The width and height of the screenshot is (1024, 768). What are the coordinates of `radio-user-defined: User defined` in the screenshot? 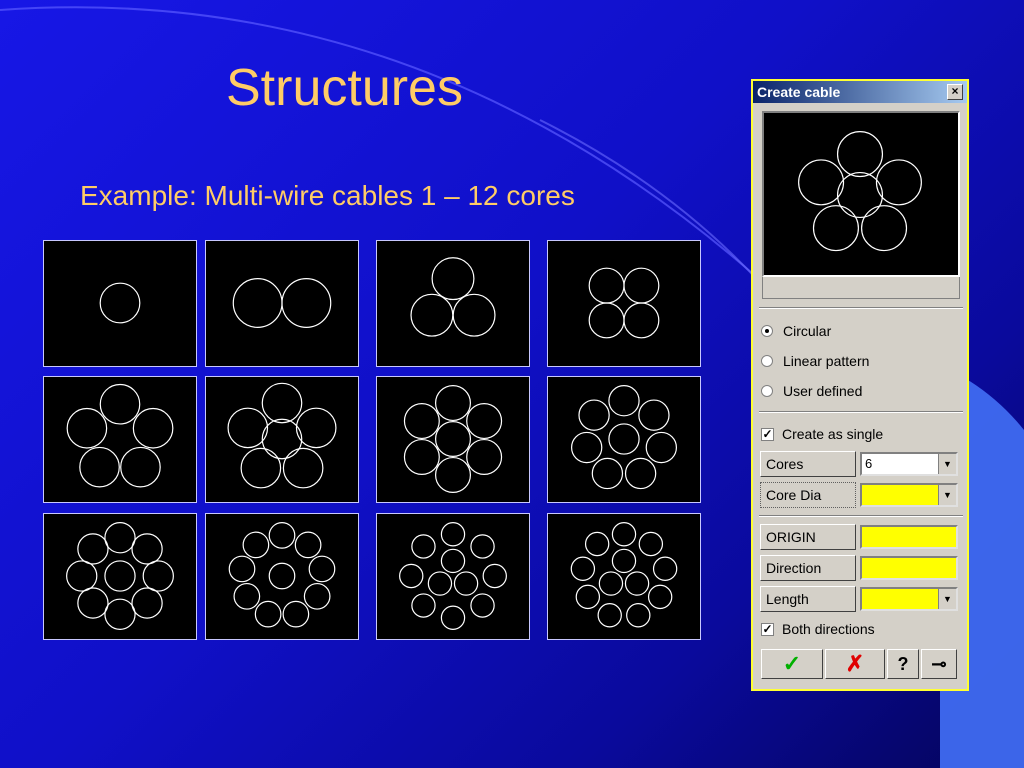 It's located at (811, 391).